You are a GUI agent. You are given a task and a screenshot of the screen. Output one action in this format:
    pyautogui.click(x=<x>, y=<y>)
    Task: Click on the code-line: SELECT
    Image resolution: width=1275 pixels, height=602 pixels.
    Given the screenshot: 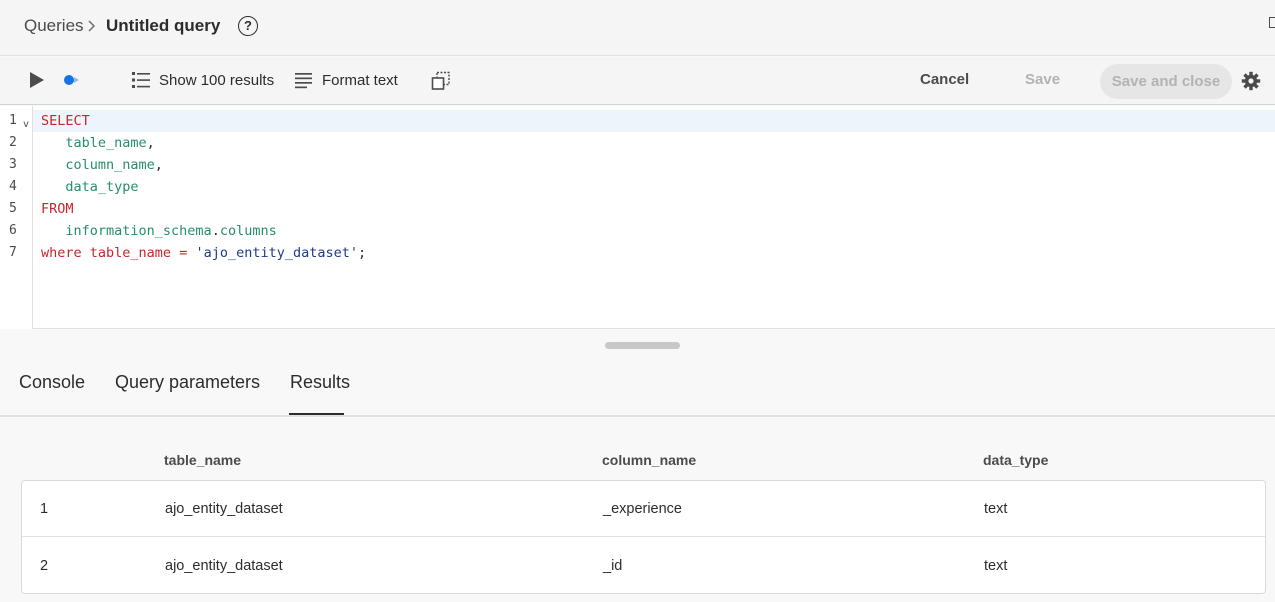 What is the action you would take?
    pyautogui.click(x=65, y=121)
    